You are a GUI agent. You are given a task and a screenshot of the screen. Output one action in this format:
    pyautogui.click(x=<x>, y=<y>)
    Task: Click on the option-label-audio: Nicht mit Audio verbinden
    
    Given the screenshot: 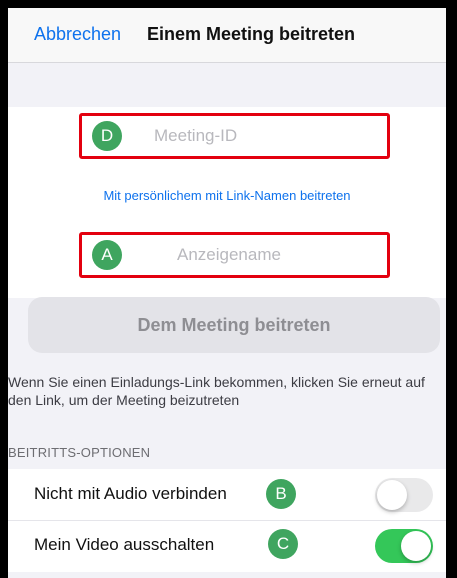 What is the action you would take?
    pyautogui.click(x=130, y=493)
    